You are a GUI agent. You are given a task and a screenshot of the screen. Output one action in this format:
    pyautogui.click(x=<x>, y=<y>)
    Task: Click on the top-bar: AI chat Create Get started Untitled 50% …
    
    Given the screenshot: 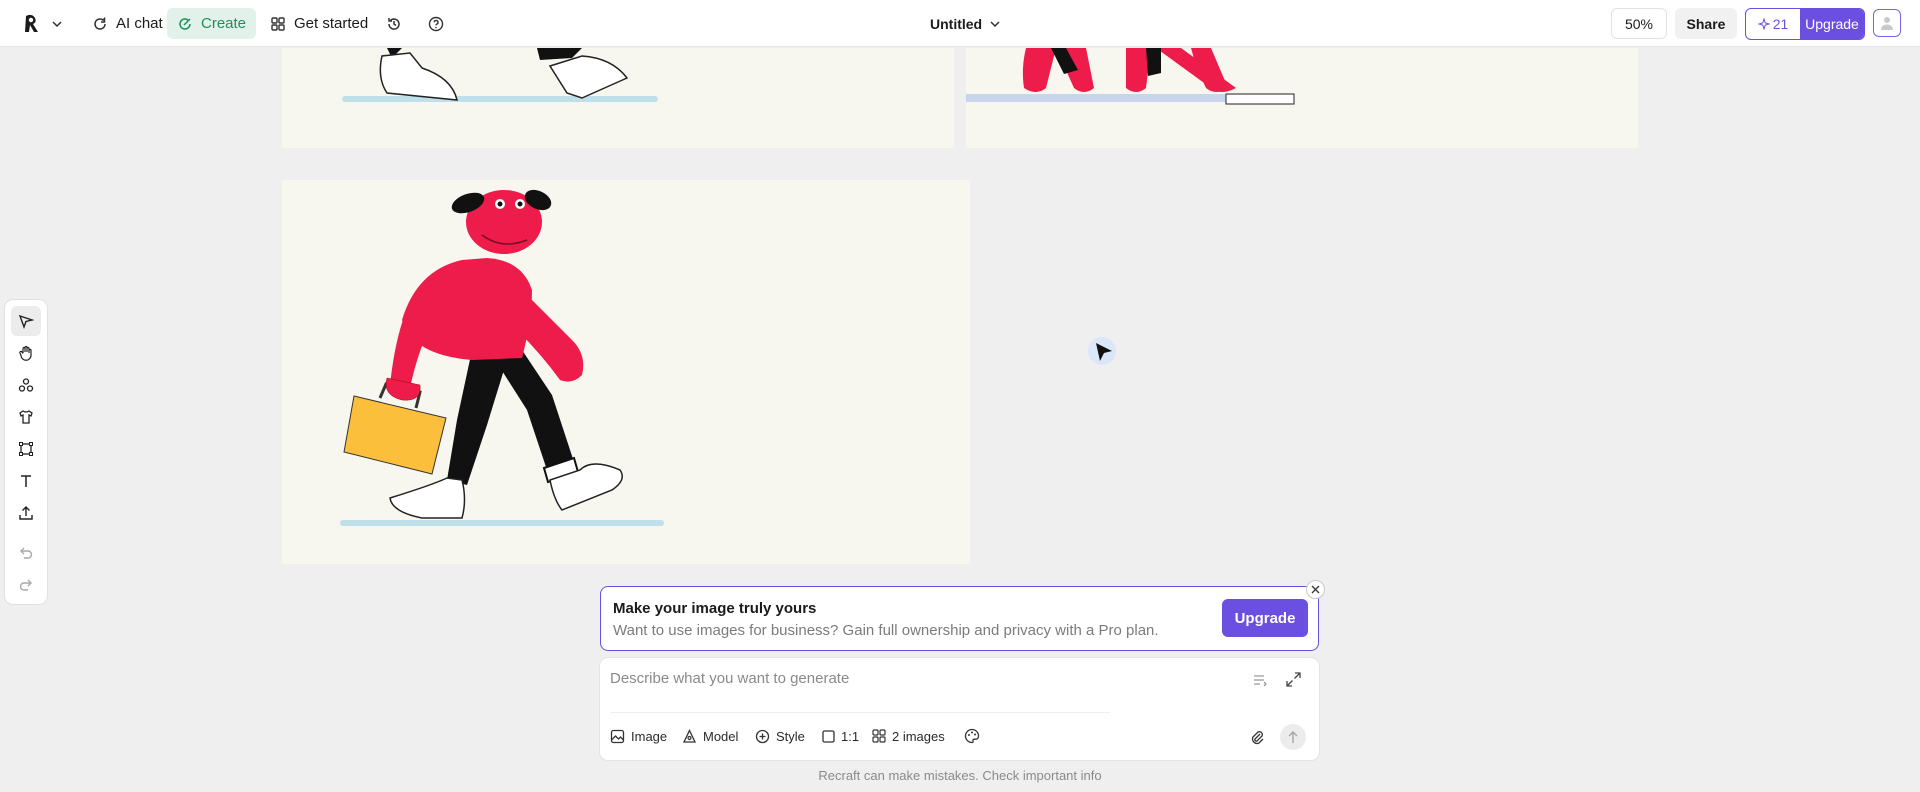 What is the action you would take?
    pyautogui.click(x=960, y=23)
    